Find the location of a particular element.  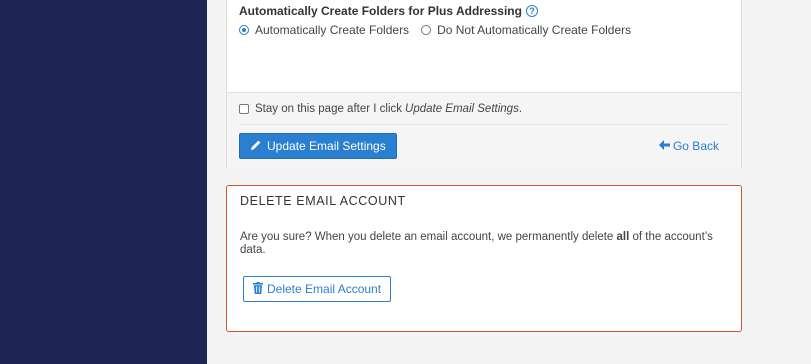

radio-no-auto-create: Do Not Automatically Create Folders is located at coordinates (526, 30).